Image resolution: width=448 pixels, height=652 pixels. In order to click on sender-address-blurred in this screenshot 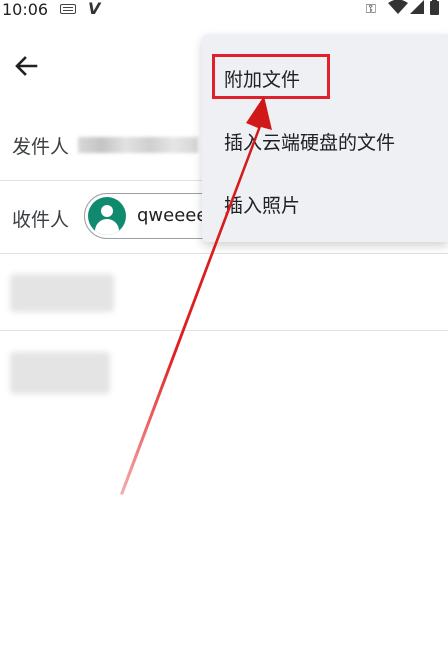, I will do `click(138, 145)`.